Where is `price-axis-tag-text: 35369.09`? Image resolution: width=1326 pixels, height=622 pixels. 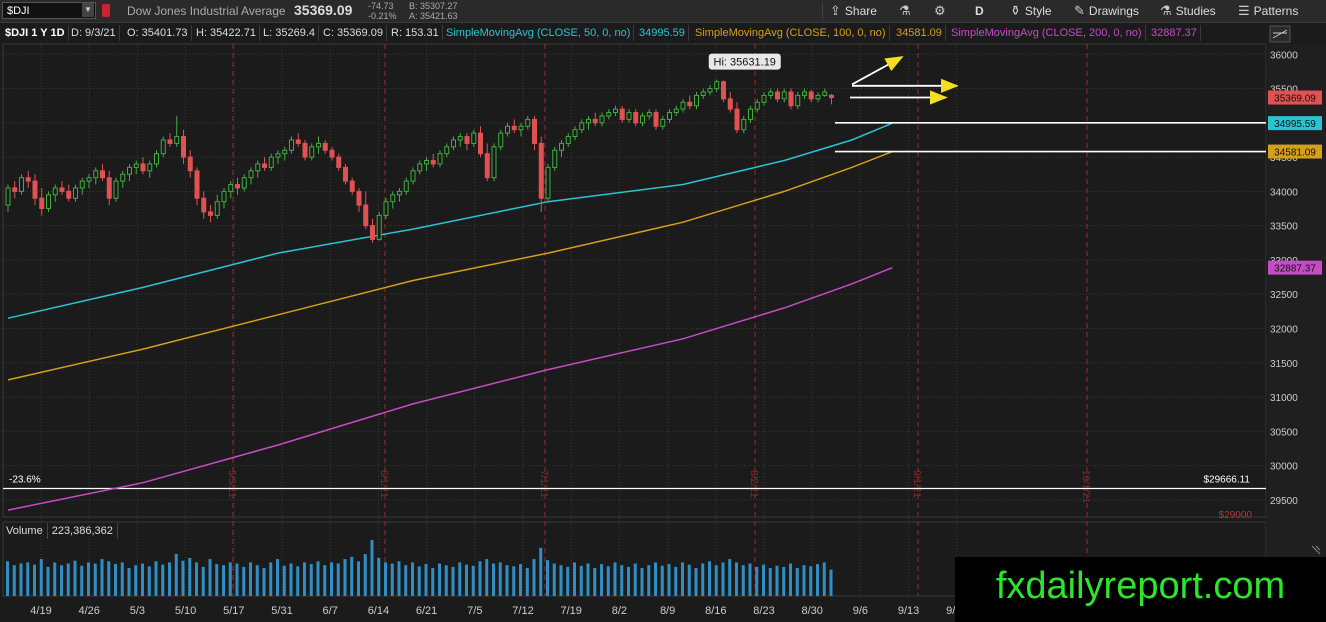 price-axis-tag-text: 35369.09 is located at coordinates (1295, 99).